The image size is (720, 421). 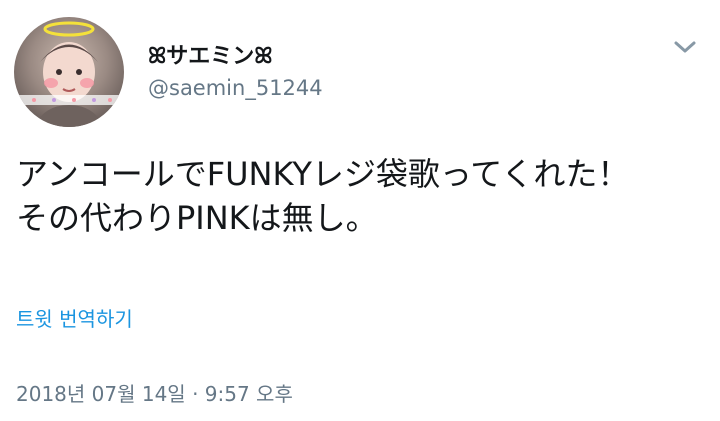 I want to click on avatar-image, so click(x=69, y=74).